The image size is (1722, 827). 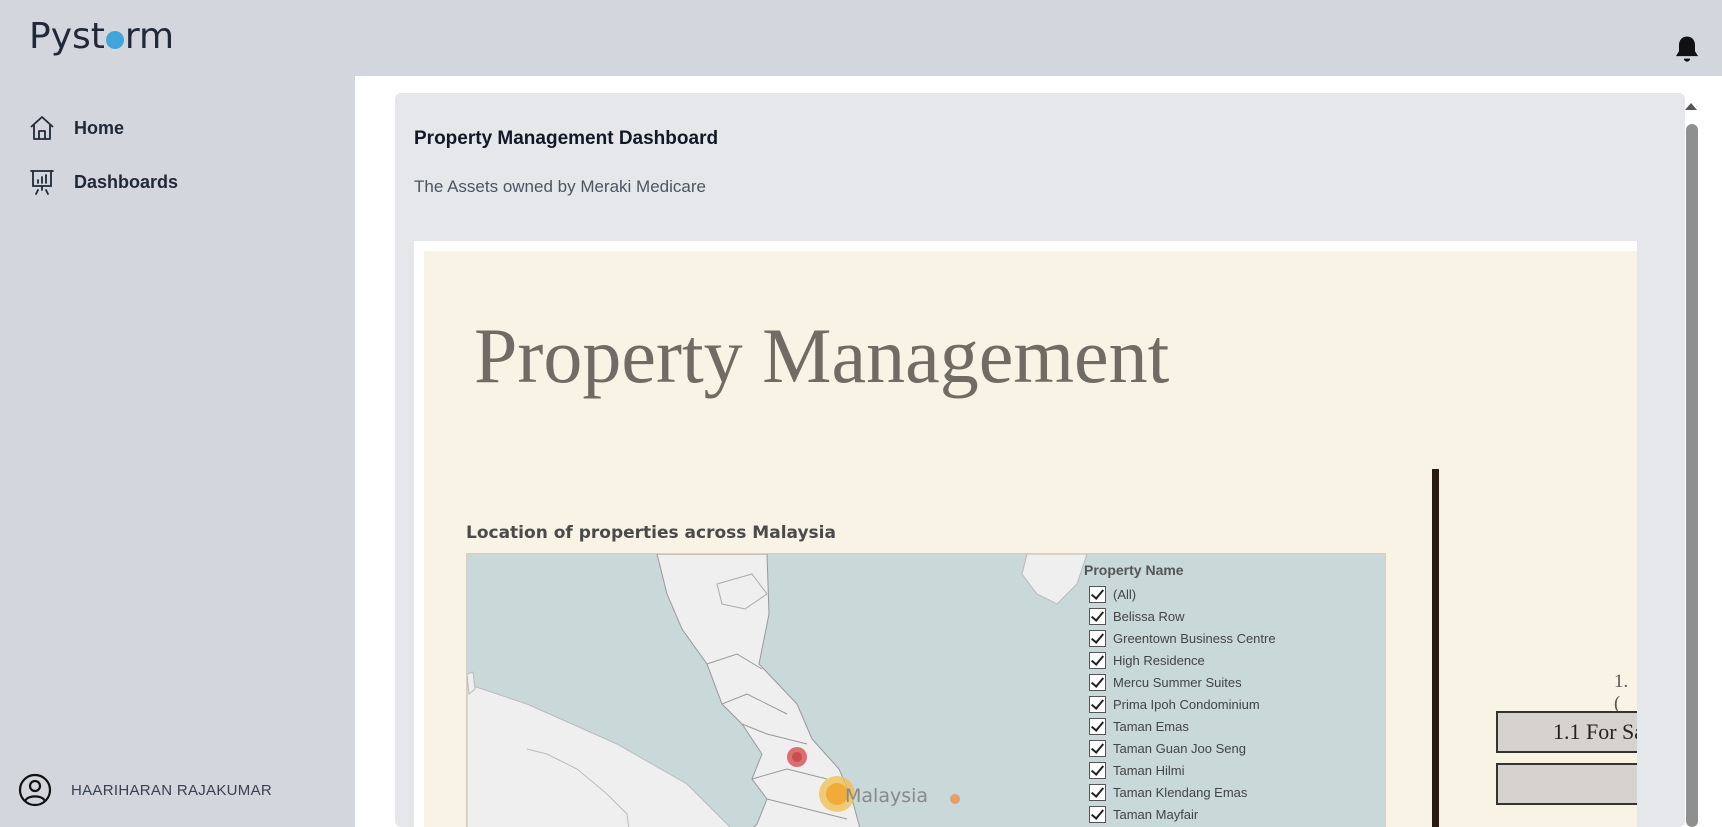 What do you see at coordinates (886, 796) in the screenshot?
I see `map-country-label: Malaysia` at bounding box center [886, 796].